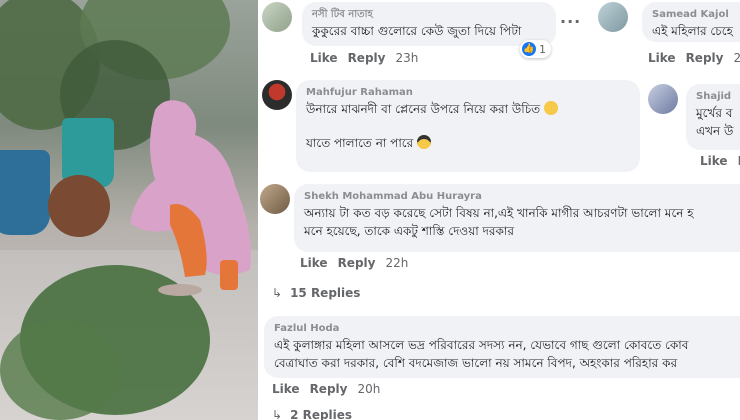 The image size is (740, 420). I want to click on comment-author: Mahfujur Rahaman, so click(468, 93).